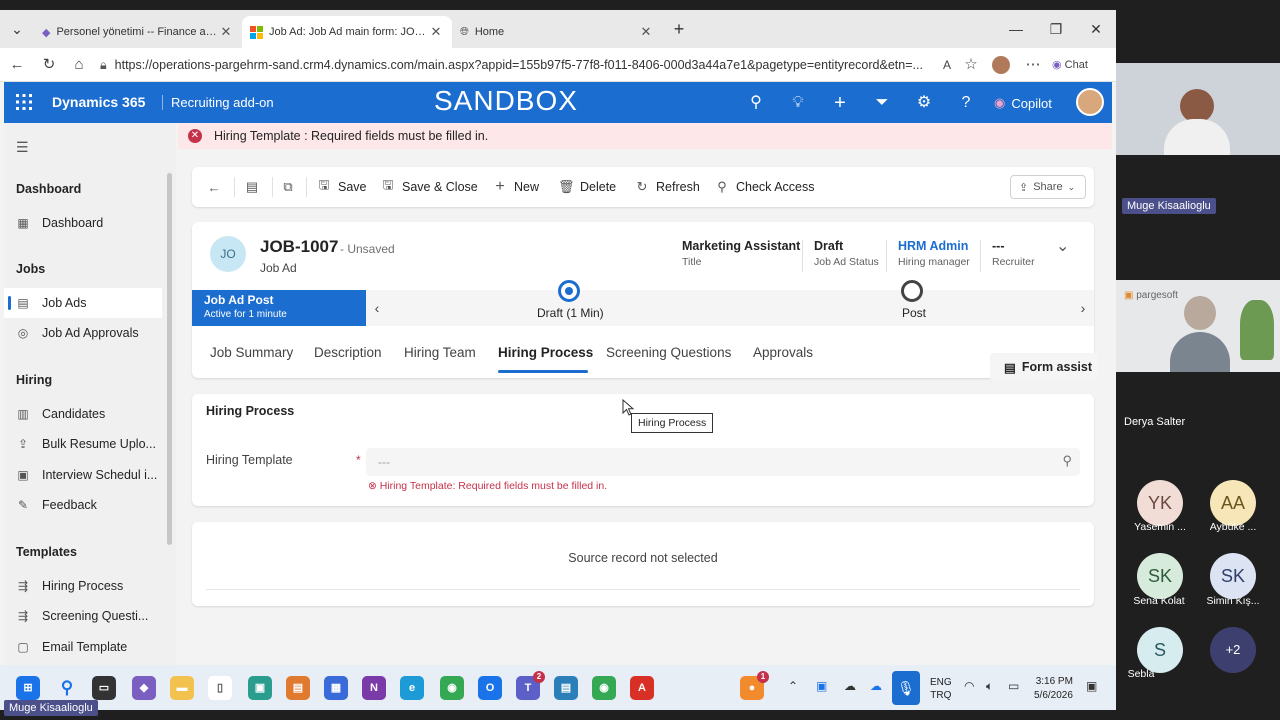 The width and height of the screenshot is (1280, 720). I want to click on sidebar-scrollbar, so click(169, 359).